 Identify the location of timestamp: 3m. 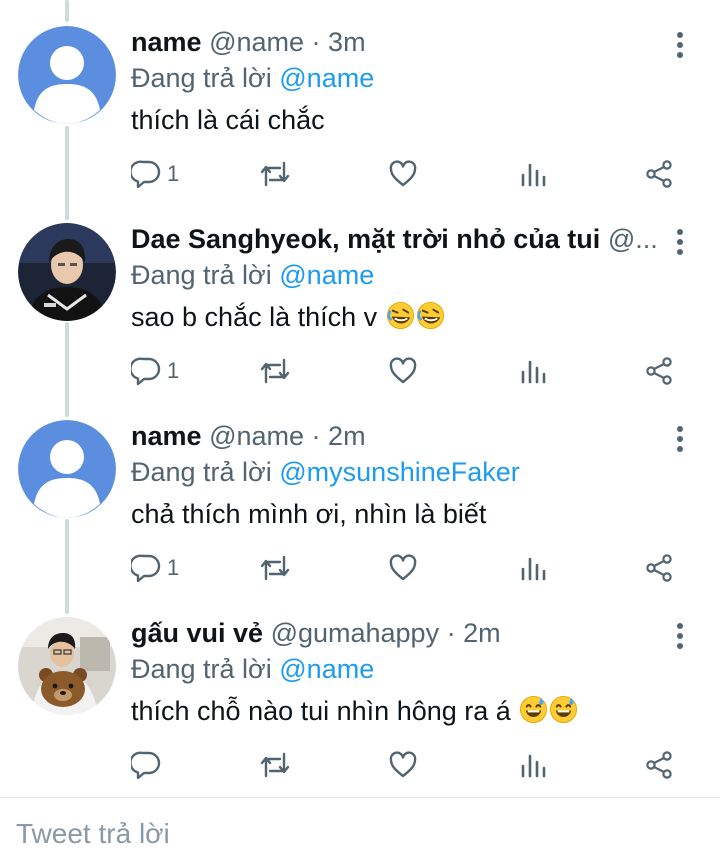
(347, 42).